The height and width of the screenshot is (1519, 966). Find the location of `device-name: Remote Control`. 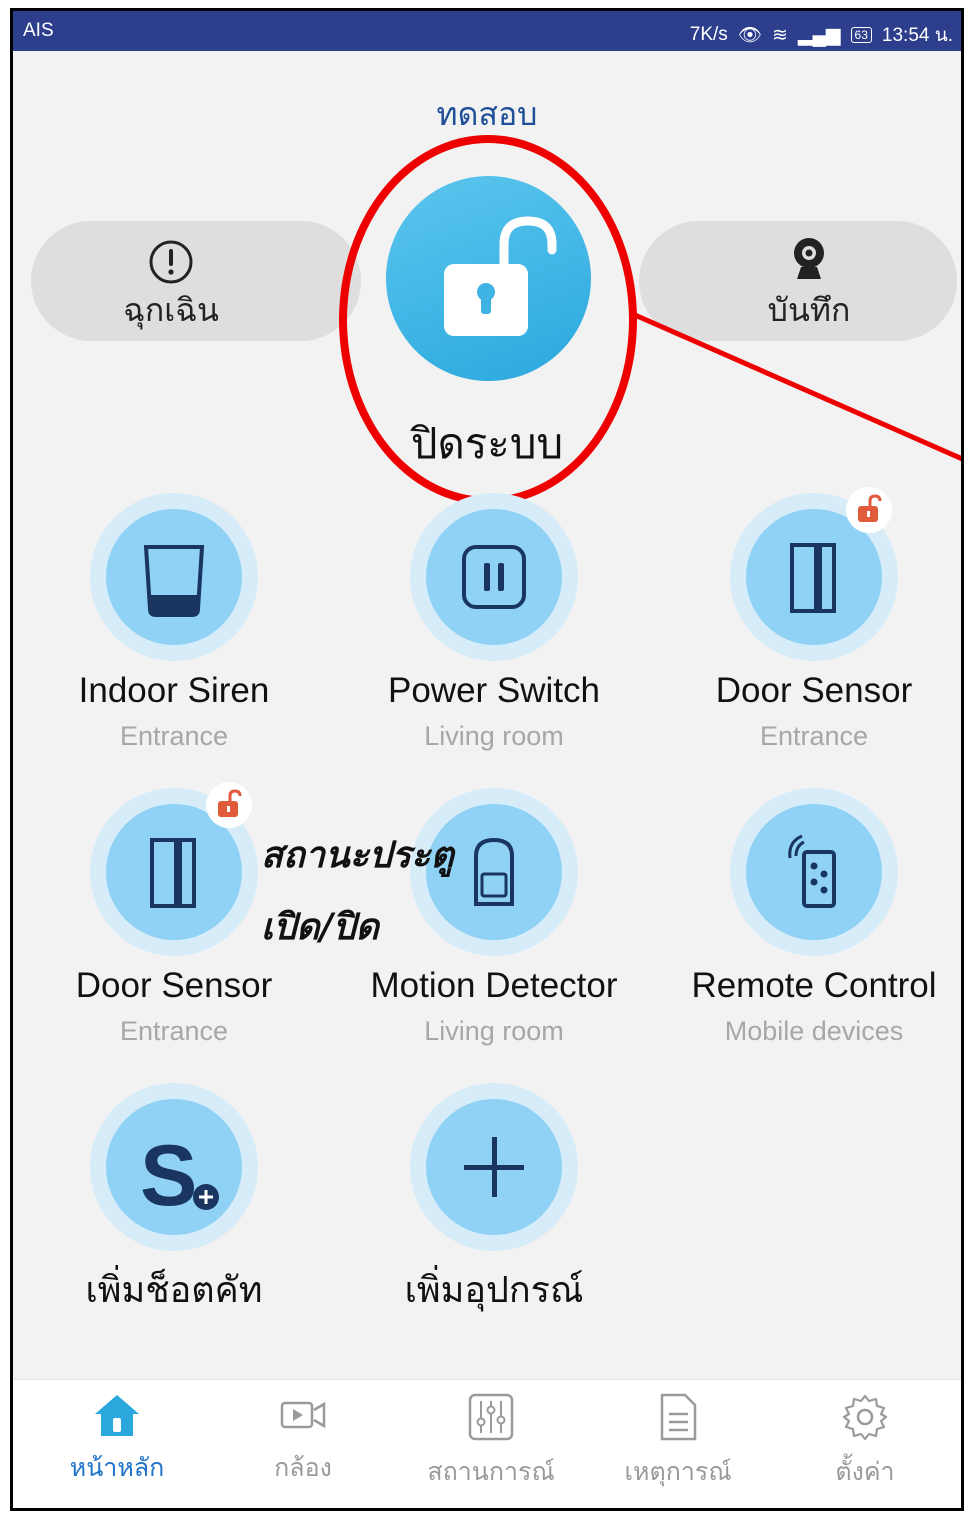

device-name: Remote Control is located at coordinates (814, 985).